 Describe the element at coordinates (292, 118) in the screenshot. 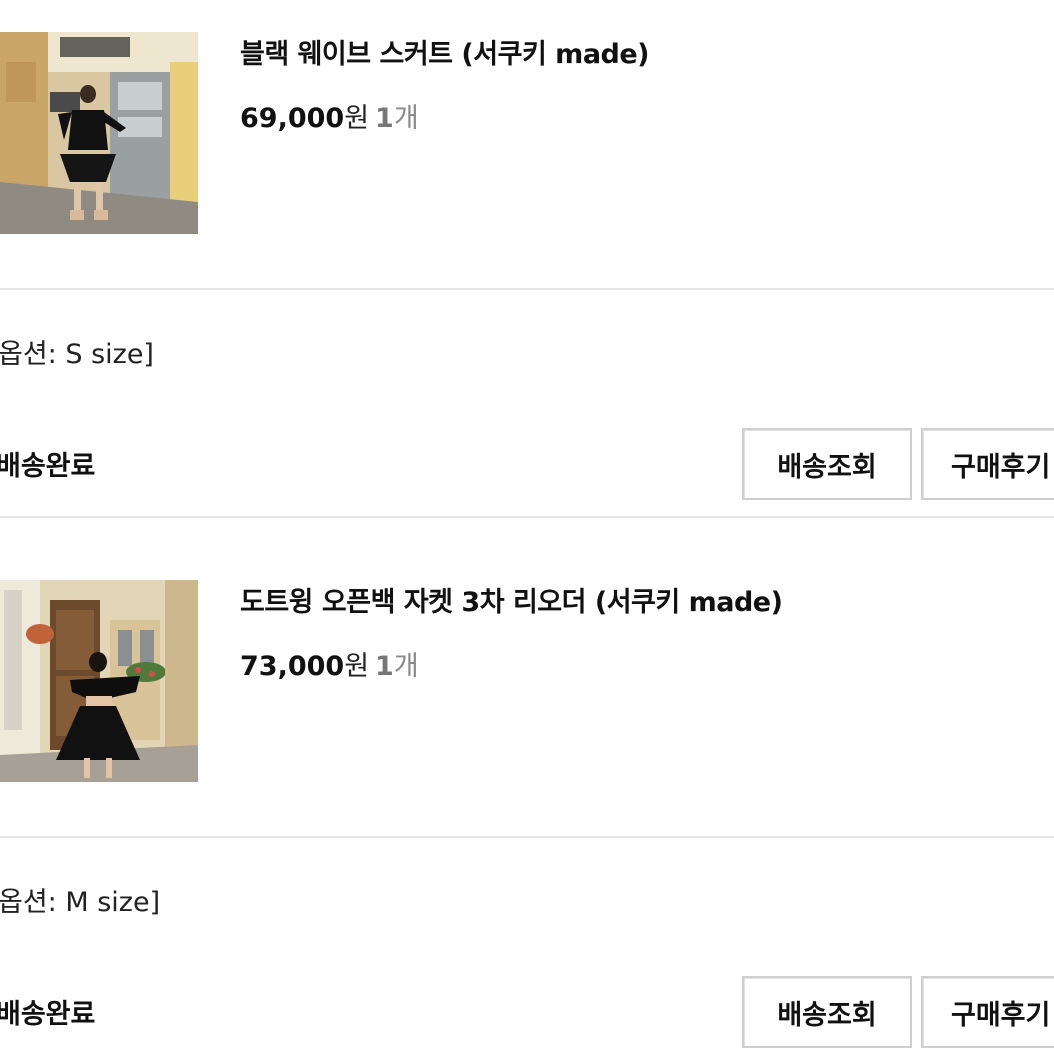

I see `price-amount: 69,000` at that location.